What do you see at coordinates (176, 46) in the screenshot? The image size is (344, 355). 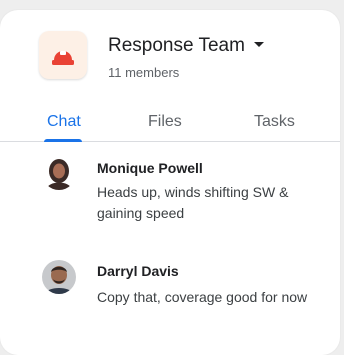 I see `group-name: Response Team` at bounding box center [176, 46].